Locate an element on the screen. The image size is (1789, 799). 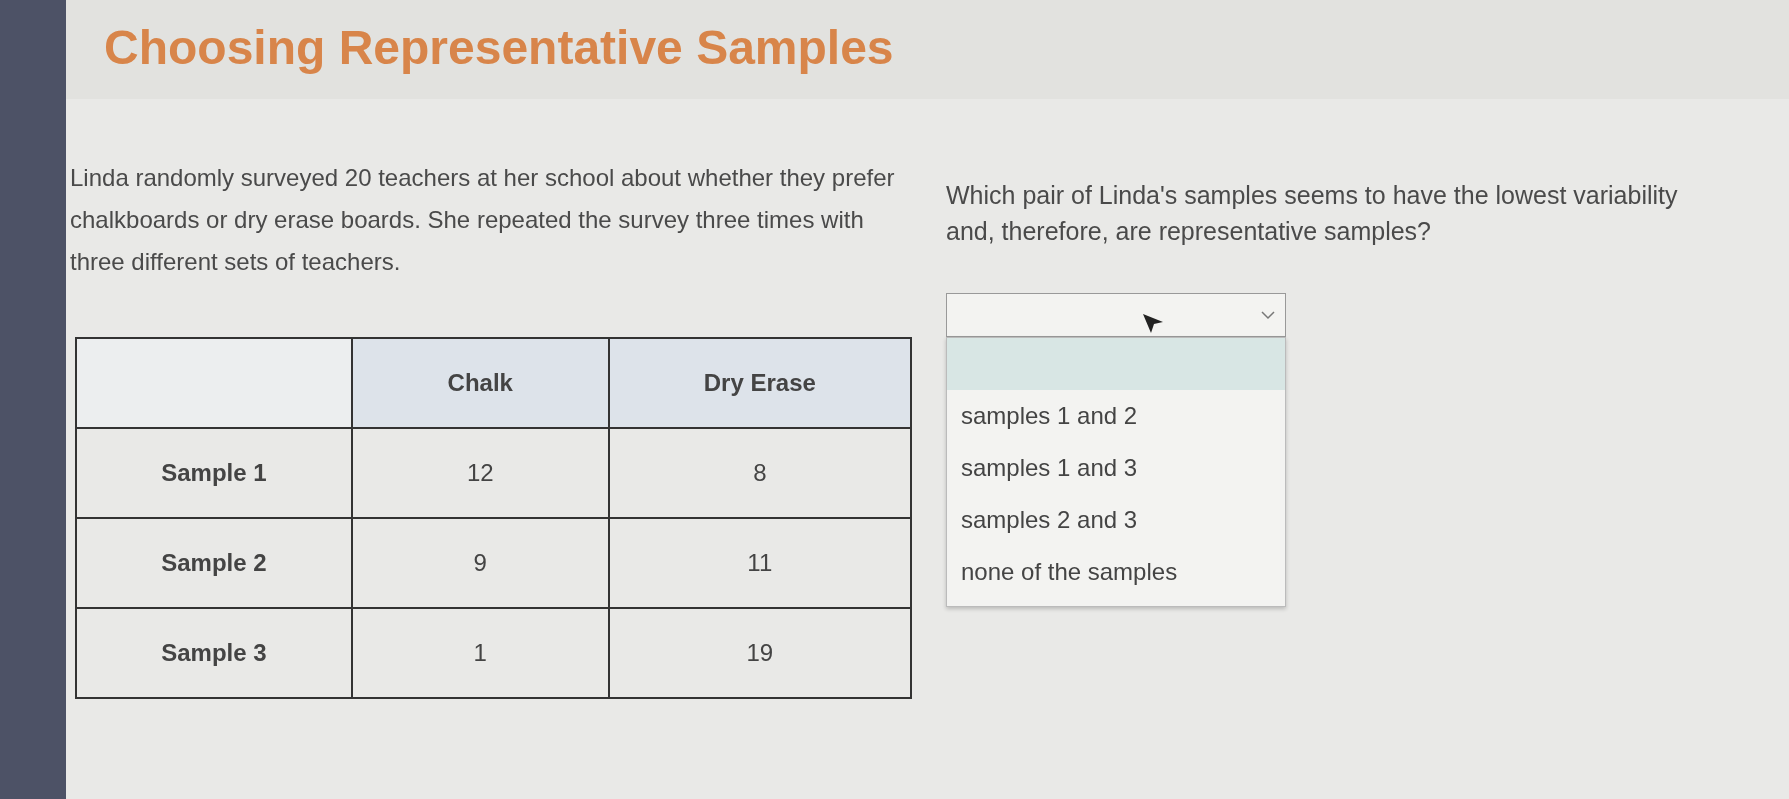
table-cell: 1 is located at coordinates (480, 653).